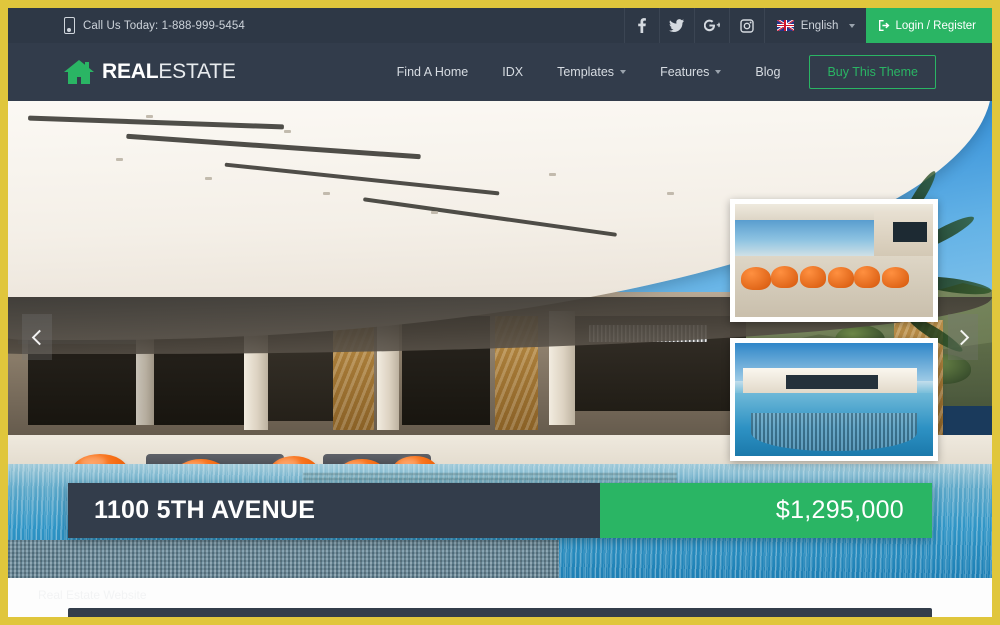  I want to click on nav-item-templates: Templates, so click(591, 72).